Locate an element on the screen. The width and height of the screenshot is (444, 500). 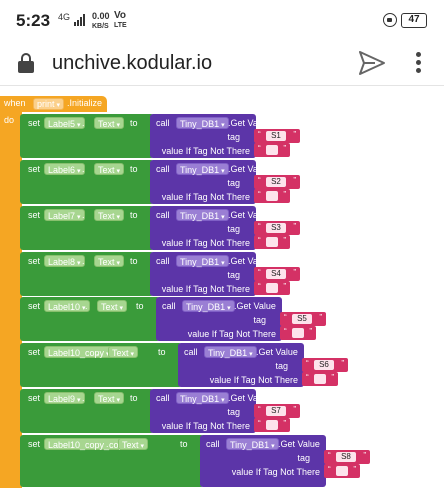
volte-indicator: Vo LTE is located at coordinates (120, 20).